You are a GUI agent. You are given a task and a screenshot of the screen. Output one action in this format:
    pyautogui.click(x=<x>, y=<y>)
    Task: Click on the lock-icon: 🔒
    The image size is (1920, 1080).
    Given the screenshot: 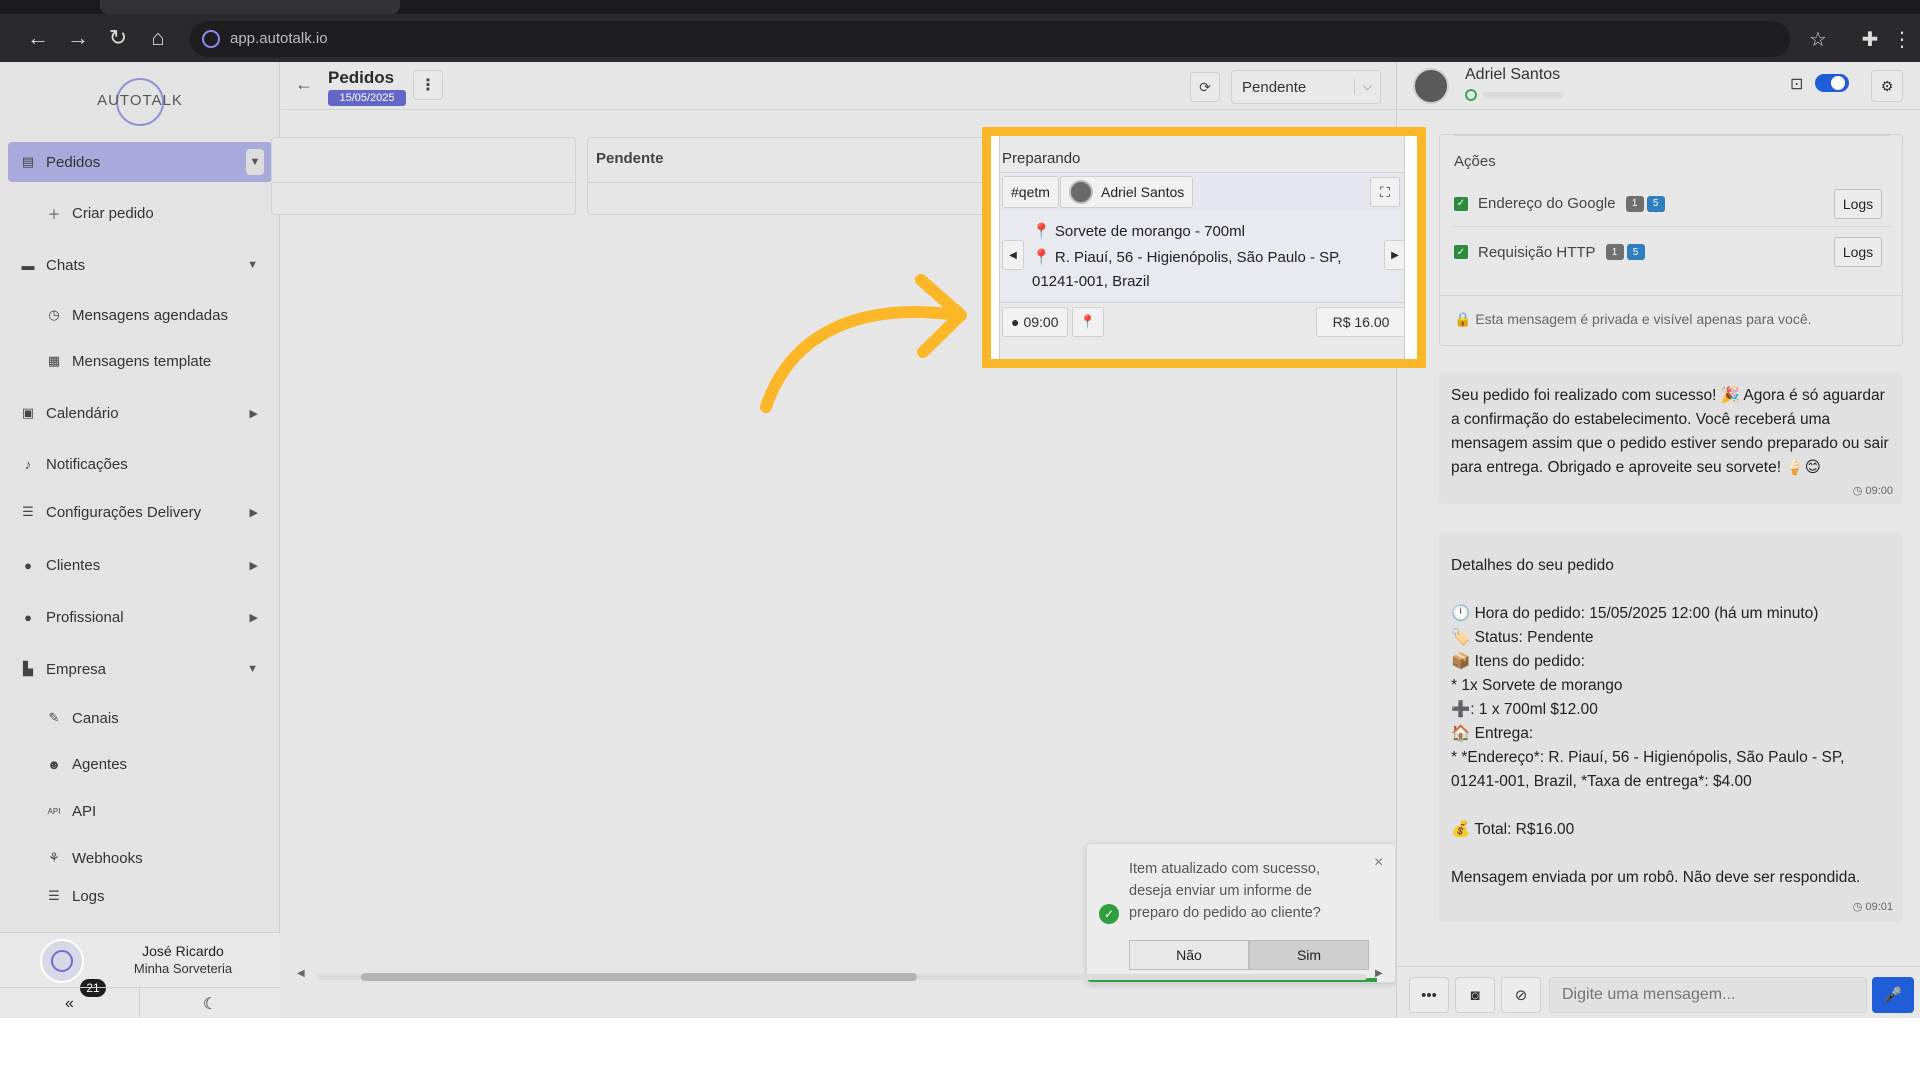 What is the action you would take?
    pyautogui.click(x=1463, y=319)
    